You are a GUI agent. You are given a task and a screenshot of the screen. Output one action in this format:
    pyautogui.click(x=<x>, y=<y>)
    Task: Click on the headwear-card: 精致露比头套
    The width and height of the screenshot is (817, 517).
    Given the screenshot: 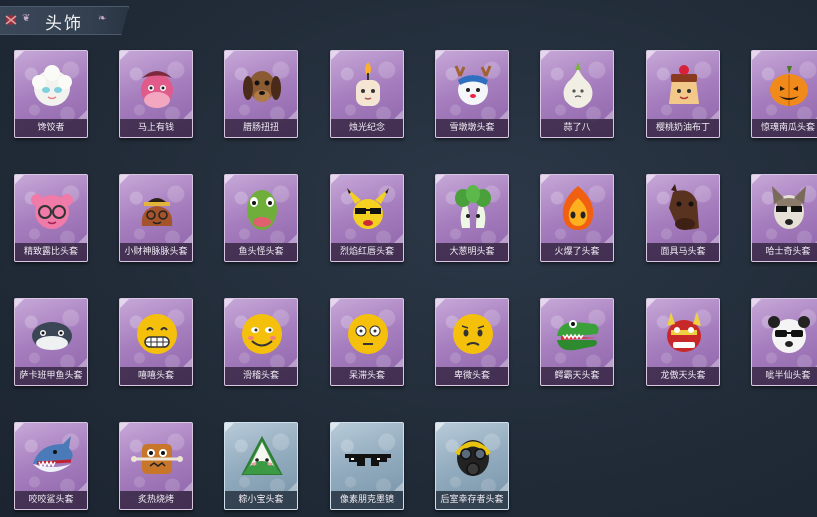 What is the action you would take?
    pyautogui.click(x=51, y=218)
    